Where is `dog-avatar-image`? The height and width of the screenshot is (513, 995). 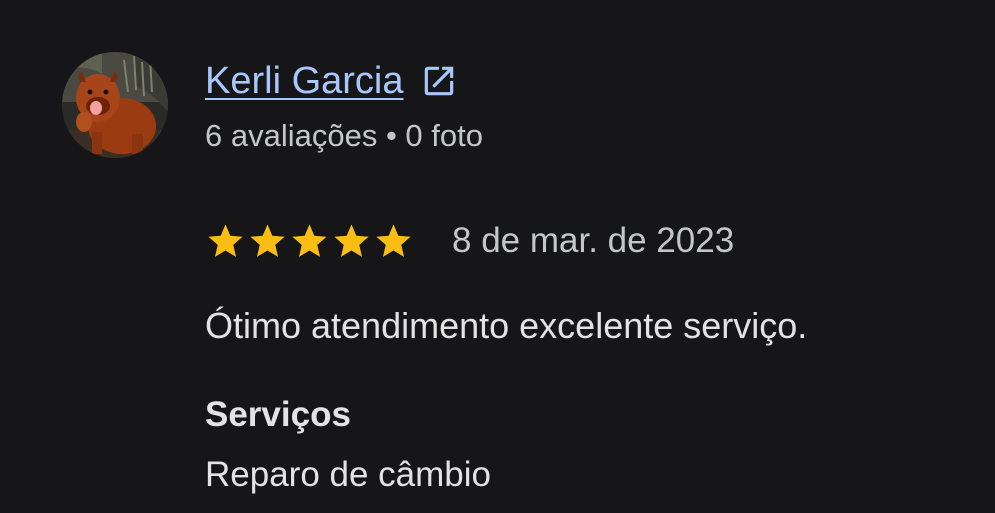
dog-avatar-image is located at coordinates (115, 105).